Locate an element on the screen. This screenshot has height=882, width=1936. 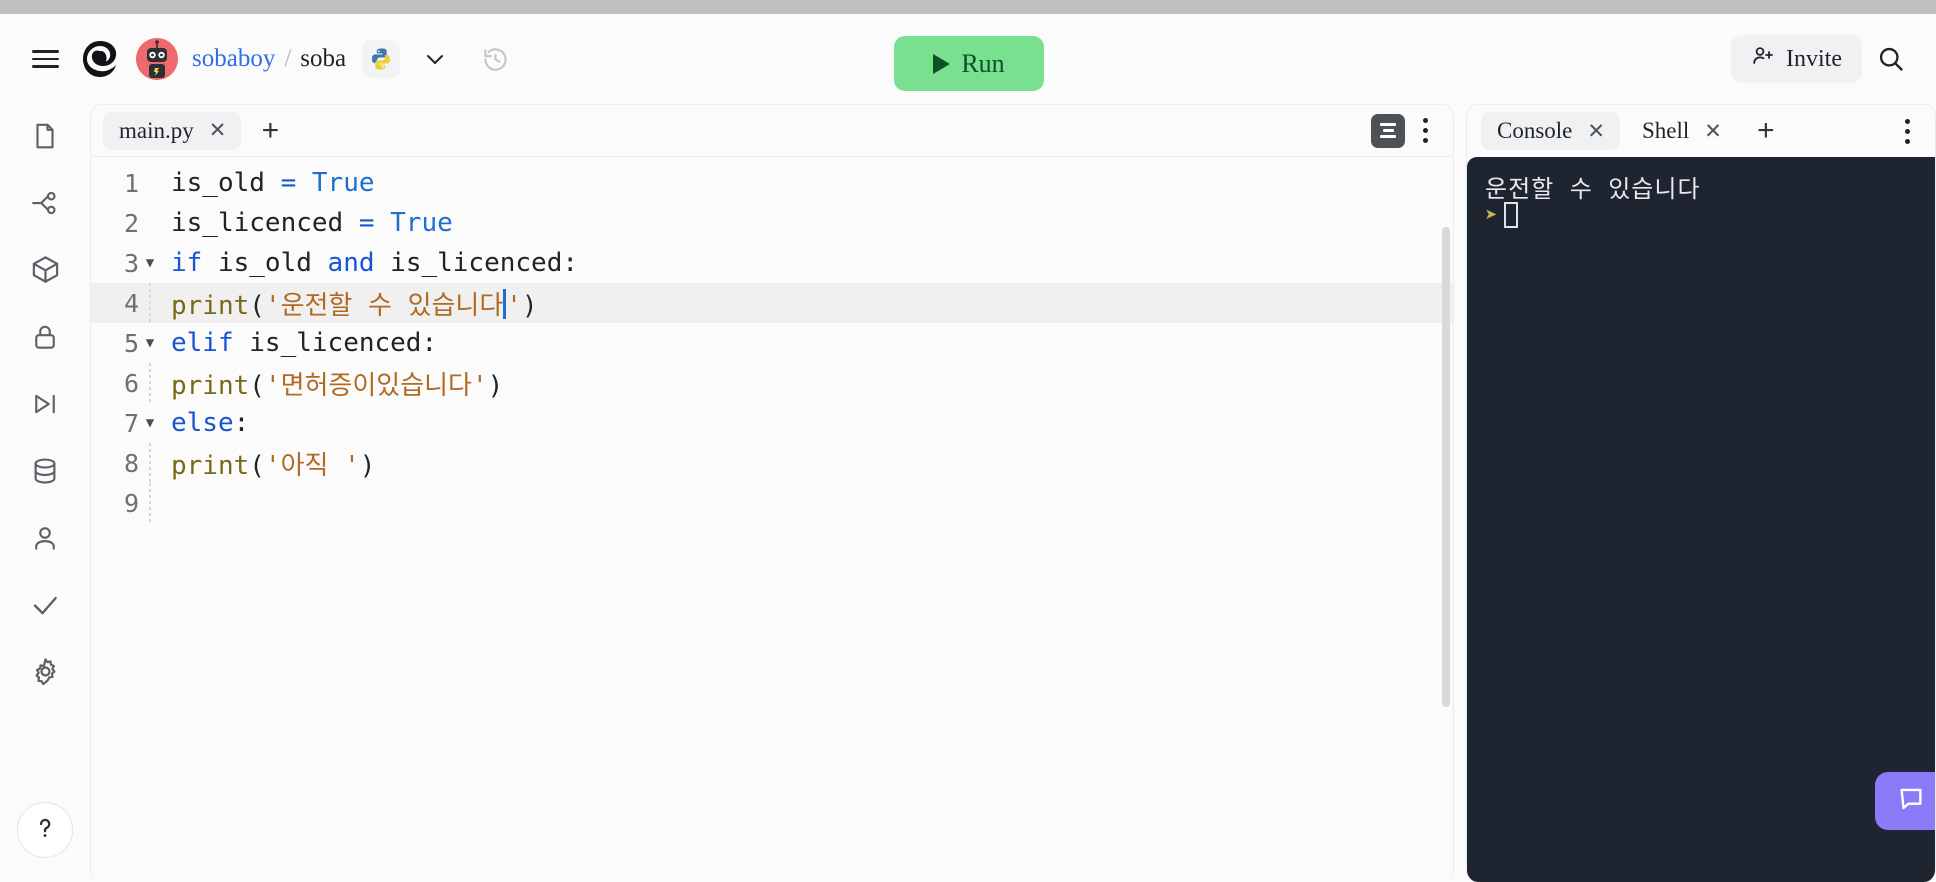
sidebar-item-secrets is located at coordinates (45, 339).